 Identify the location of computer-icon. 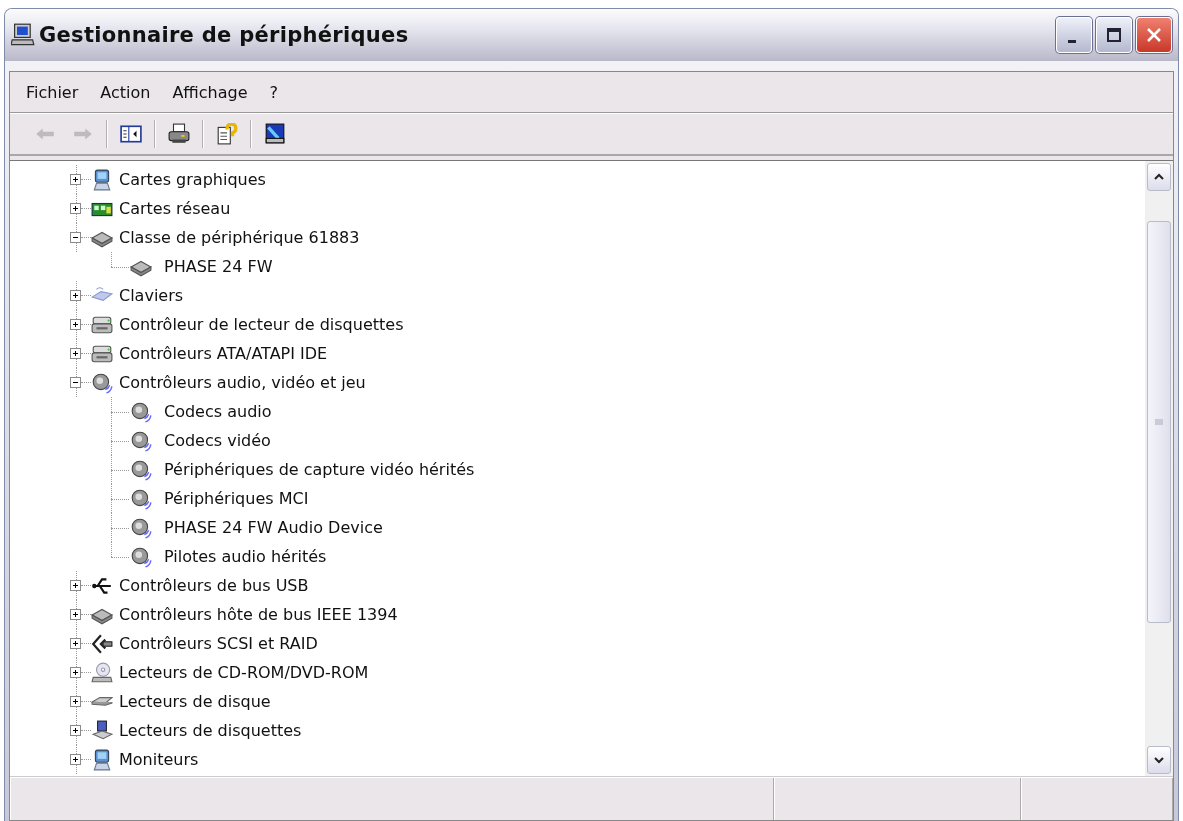
(23, 35).